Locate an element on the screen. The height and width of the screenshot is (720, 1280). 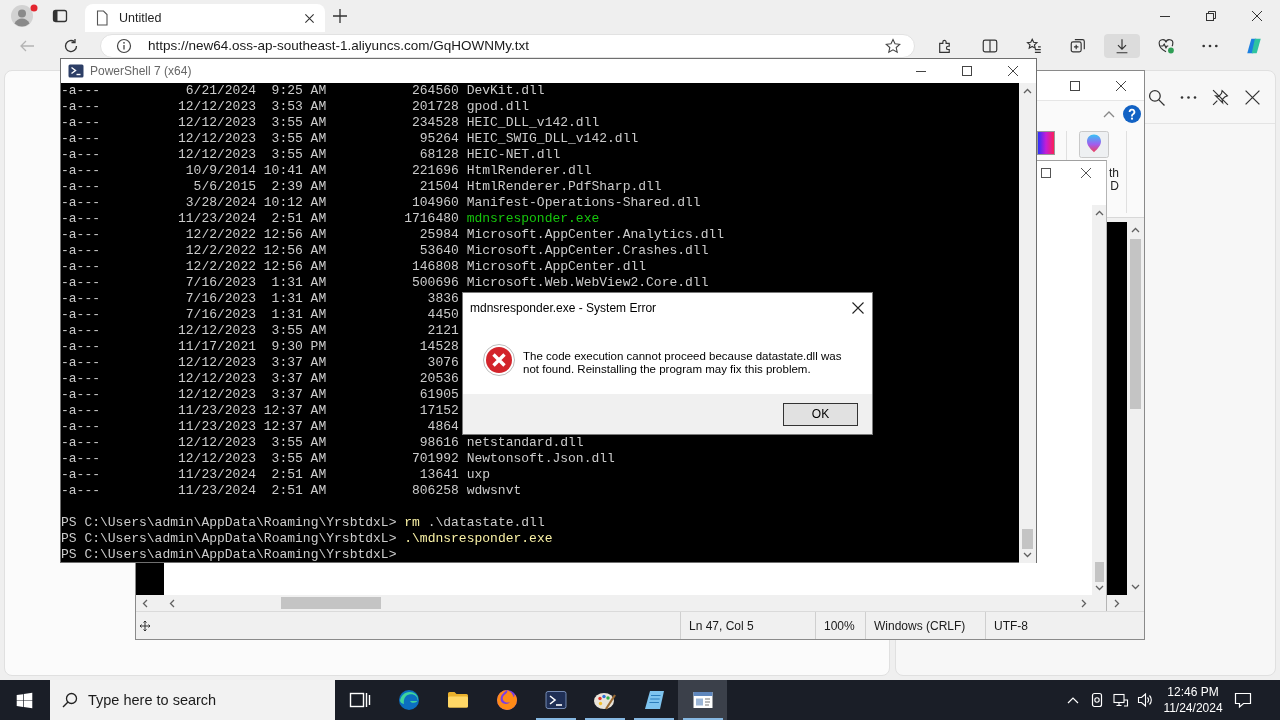
notification-icon is located at coordinates (1243, 700).